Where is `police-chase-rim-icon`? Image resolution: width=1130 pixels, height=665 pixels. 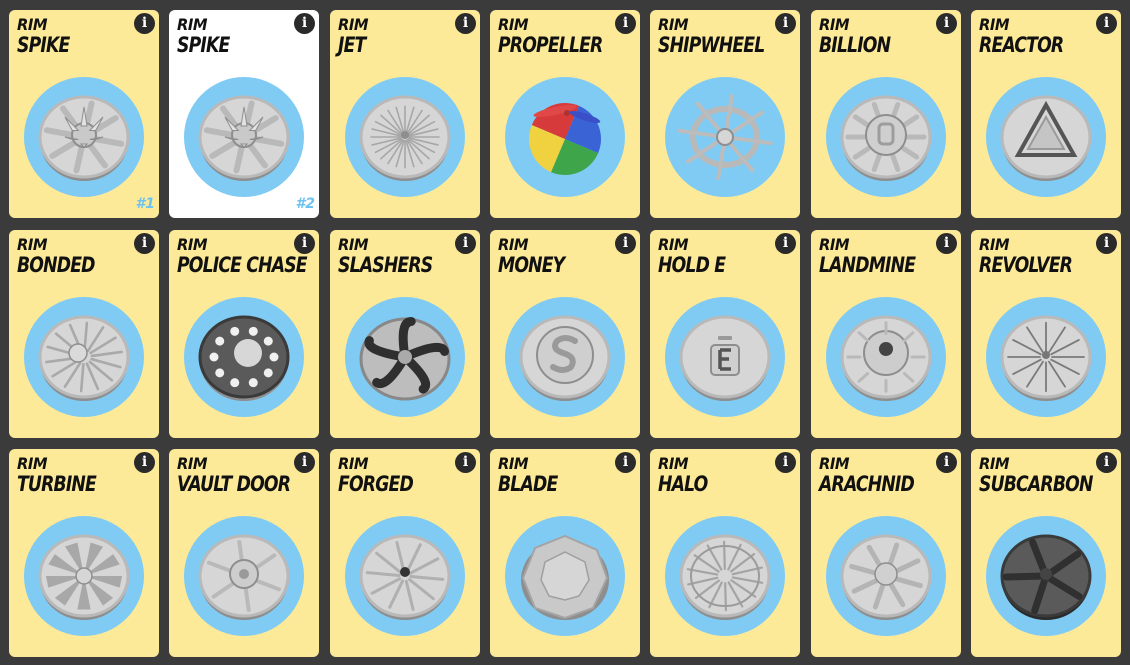 police-chase-rim-icon is located at coordinates (244, 358).